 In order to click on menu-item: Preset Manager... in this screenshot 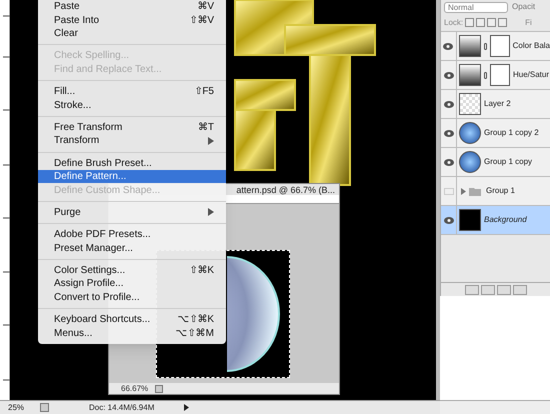, I will do `click(132, 248)`.